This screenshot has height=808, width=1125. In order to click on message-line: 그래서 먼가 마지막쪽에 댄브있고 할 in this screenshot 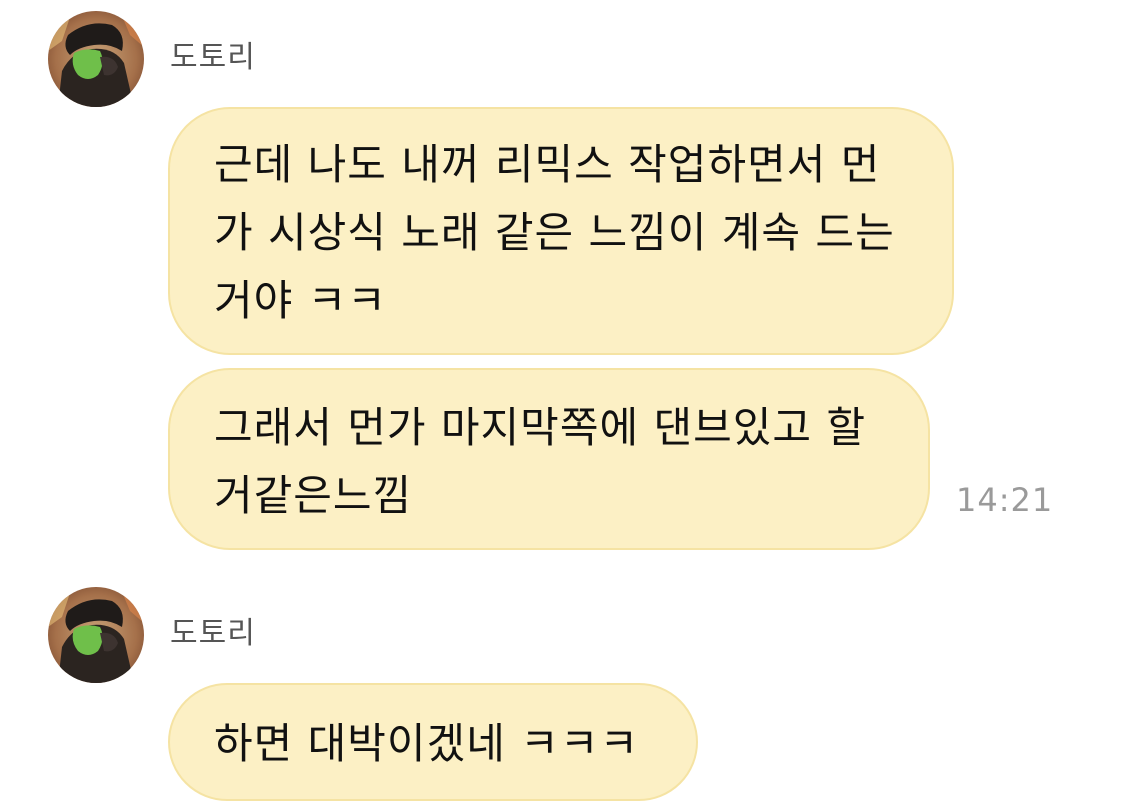, I will do `click(540, 427)`.